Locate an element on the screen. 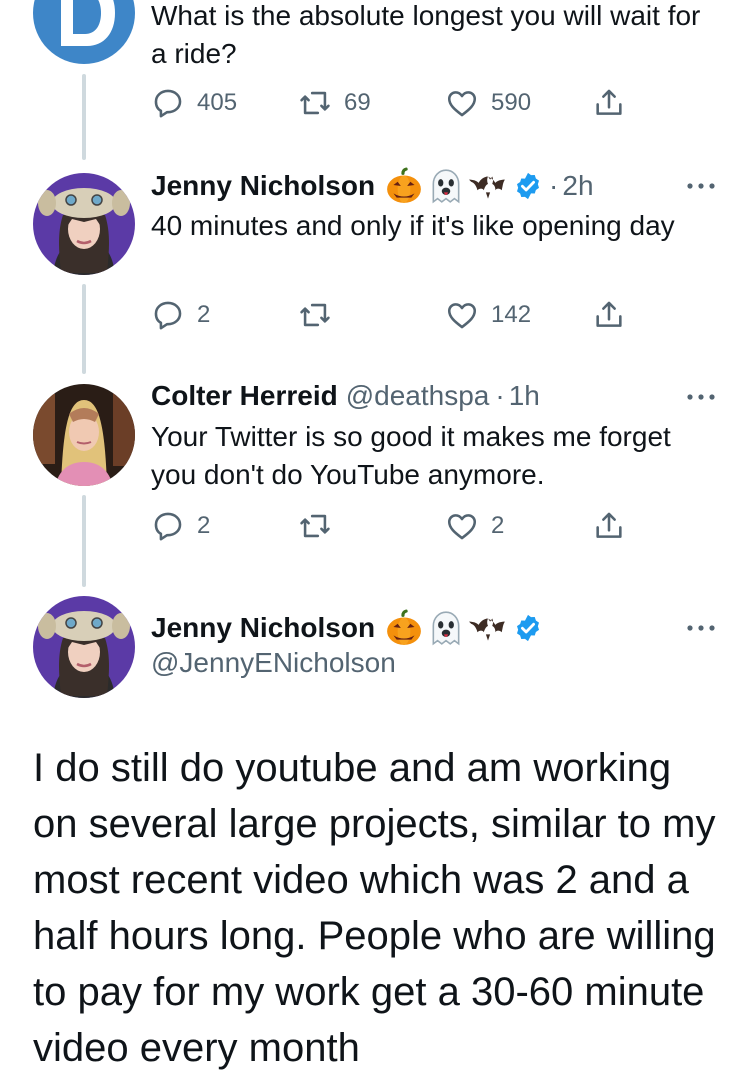 The image size is (750, 1076). tweet-time: 2h is located at coordinates (577, 186).